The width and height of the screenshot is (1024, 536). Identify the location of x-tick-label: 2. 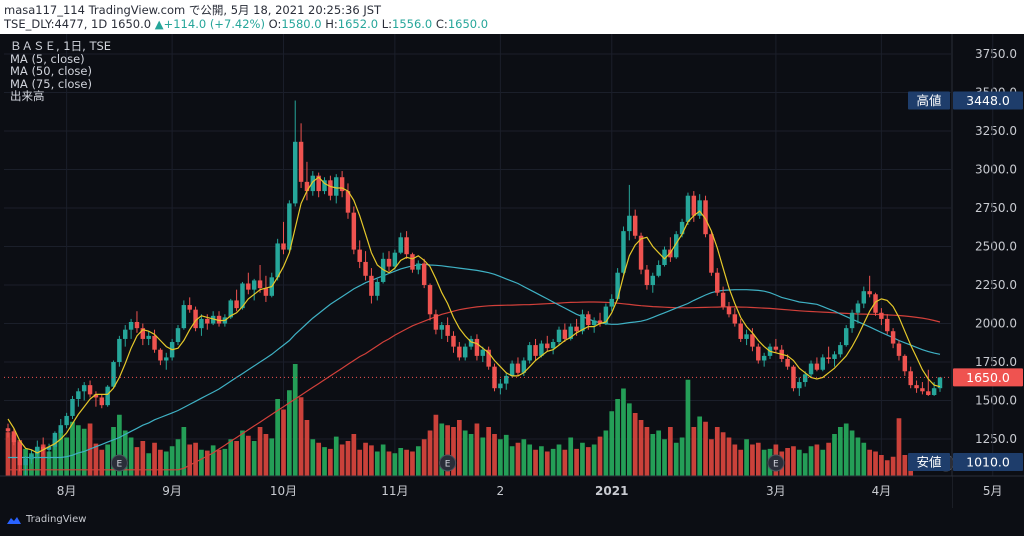
(501, 491).